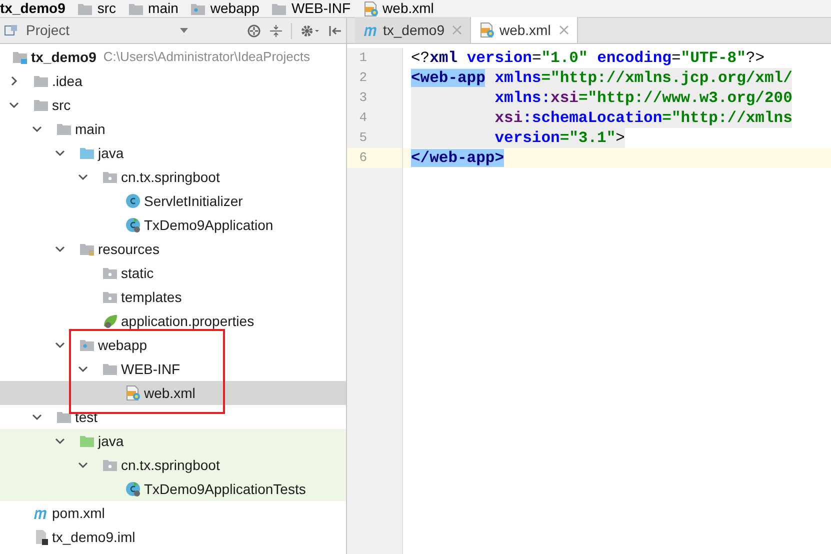  I want to click on breadcrumb-item: main, so click(163, 8).